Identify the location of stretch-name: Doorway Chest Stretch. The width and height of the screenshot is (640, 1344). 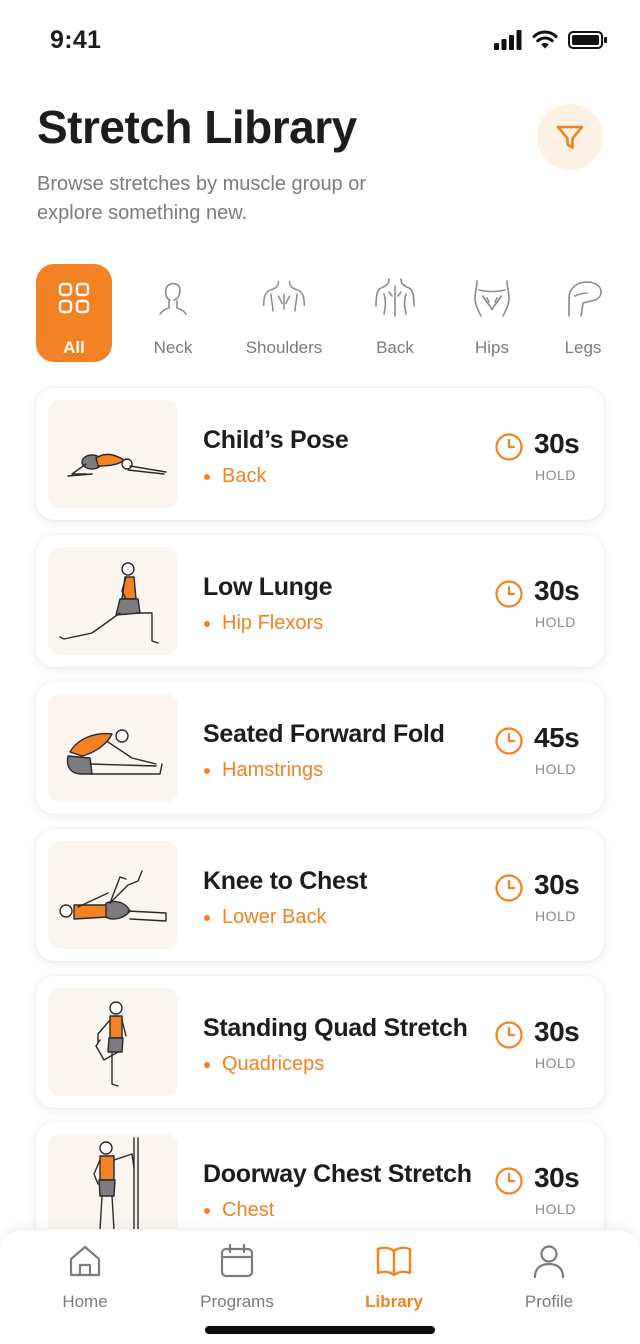
(337, 1174).